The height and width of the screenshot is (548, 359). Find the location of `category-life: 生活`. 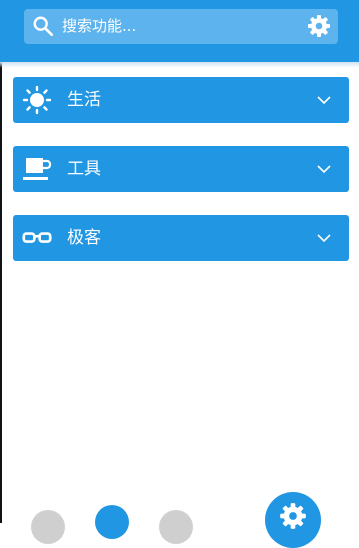

category-life: 生活 is located at coordinates (181, 100).